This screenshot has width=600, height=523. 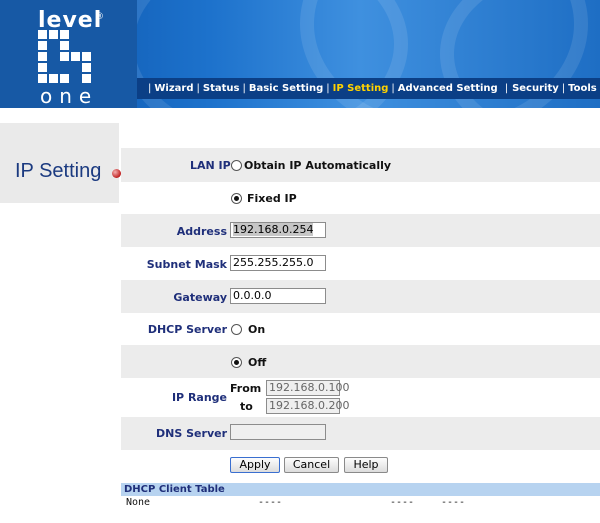 What do you see at coordinates (307, 406) in the screenshot?
I see `range-to-input: 192.168.0.200` at bounding box center [307, 406].